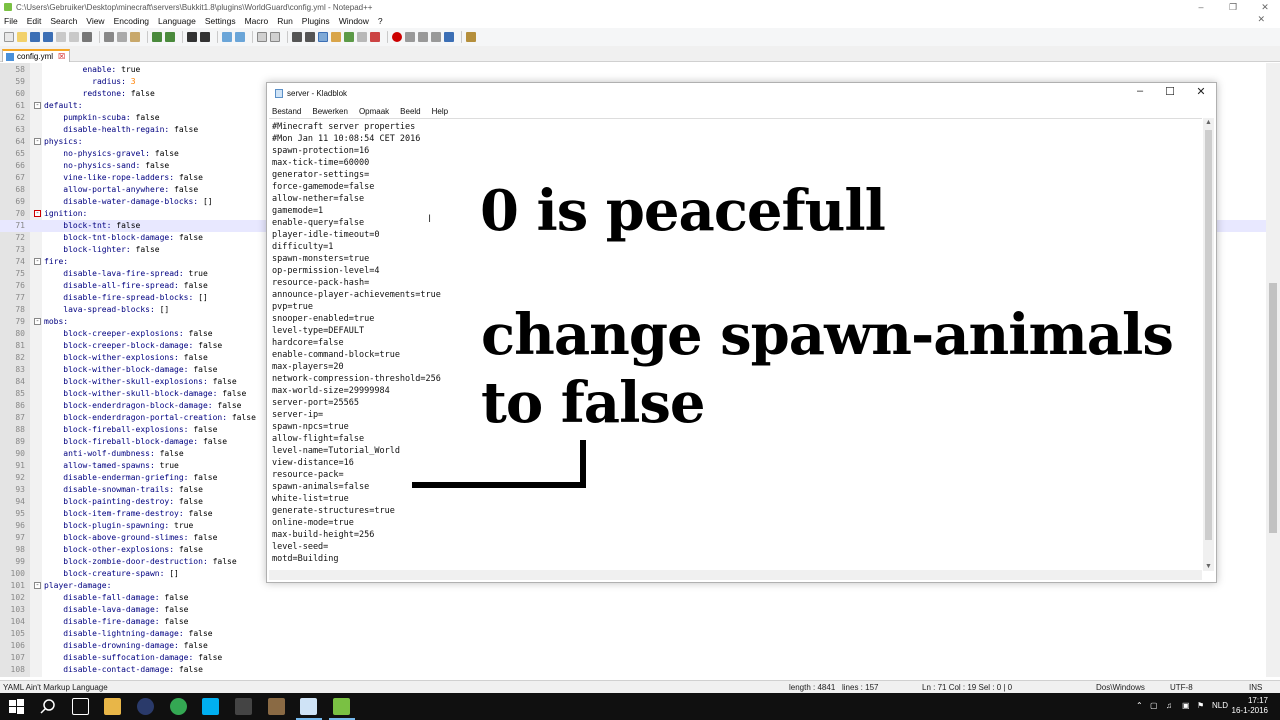 The width and height of the screenshot is (1280, 720). I want to click on task-view-icon, so click(80, 706).